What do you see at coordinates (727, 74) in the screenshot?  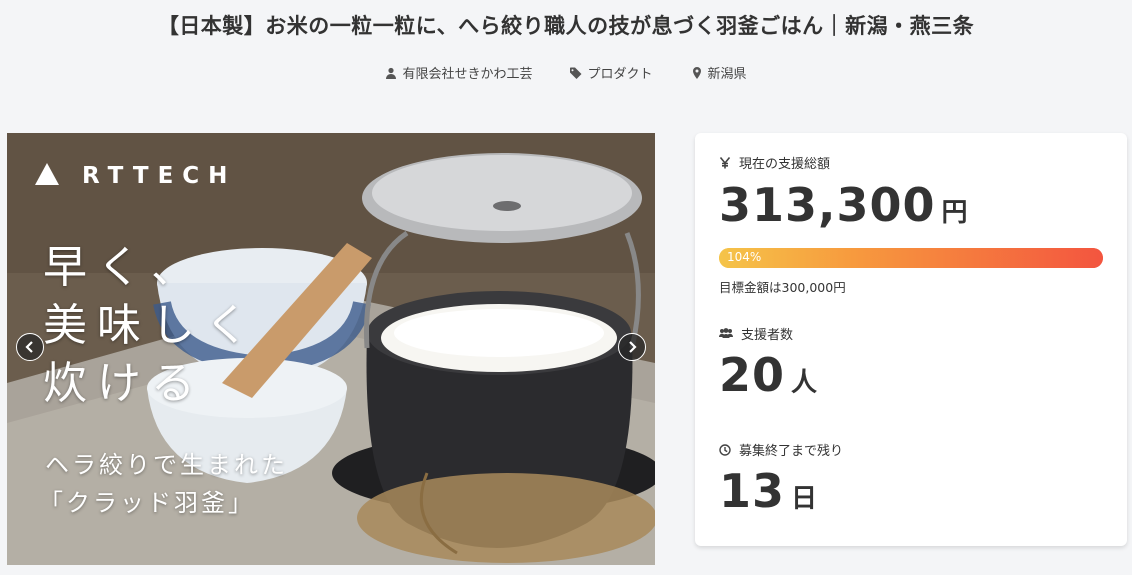 I see `location-name: 新潟県` at bounding box center [727, 74].